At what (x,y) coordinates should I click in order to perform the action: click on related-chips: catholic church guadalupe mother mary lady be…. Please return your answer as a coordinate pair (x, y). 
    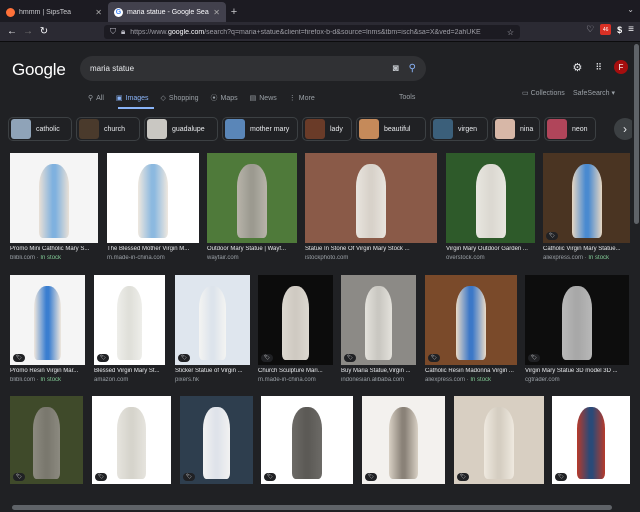
    Looking at the image, I should click on (316, 130).